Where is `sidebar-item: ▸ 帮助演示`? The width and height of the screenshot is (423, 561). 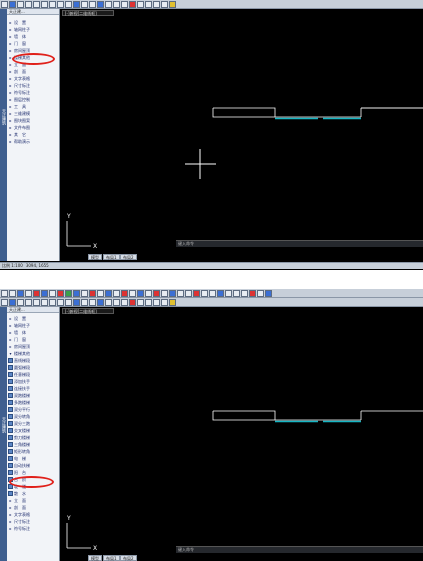
sidebar-item: ▸ 帮助演示 is located at coordinates (33, 141).